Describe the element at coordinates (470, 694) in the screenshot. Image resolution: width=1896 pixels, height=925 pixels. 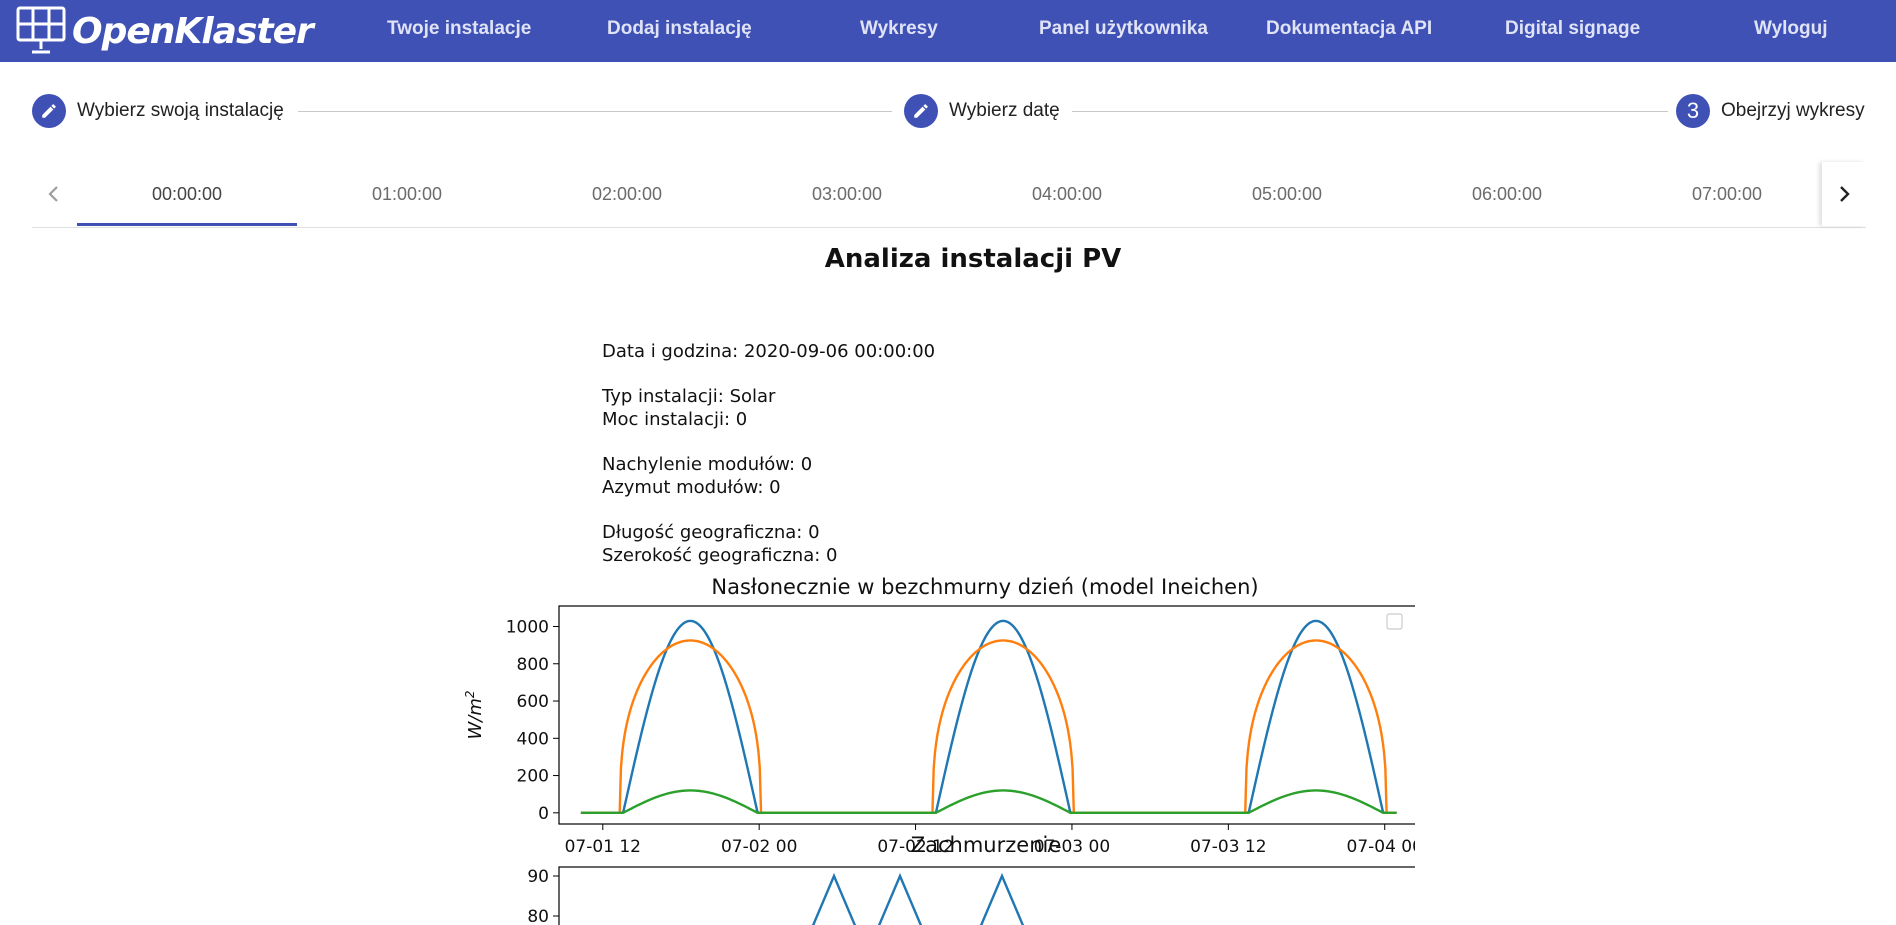
I see `ylabel-superscript: 2` at that location.